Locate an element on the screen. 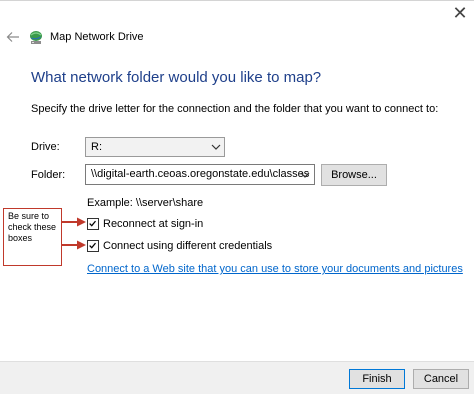 This screenshot has width=474, height=394. network-drive-icon is located at coordinates (36, 37).